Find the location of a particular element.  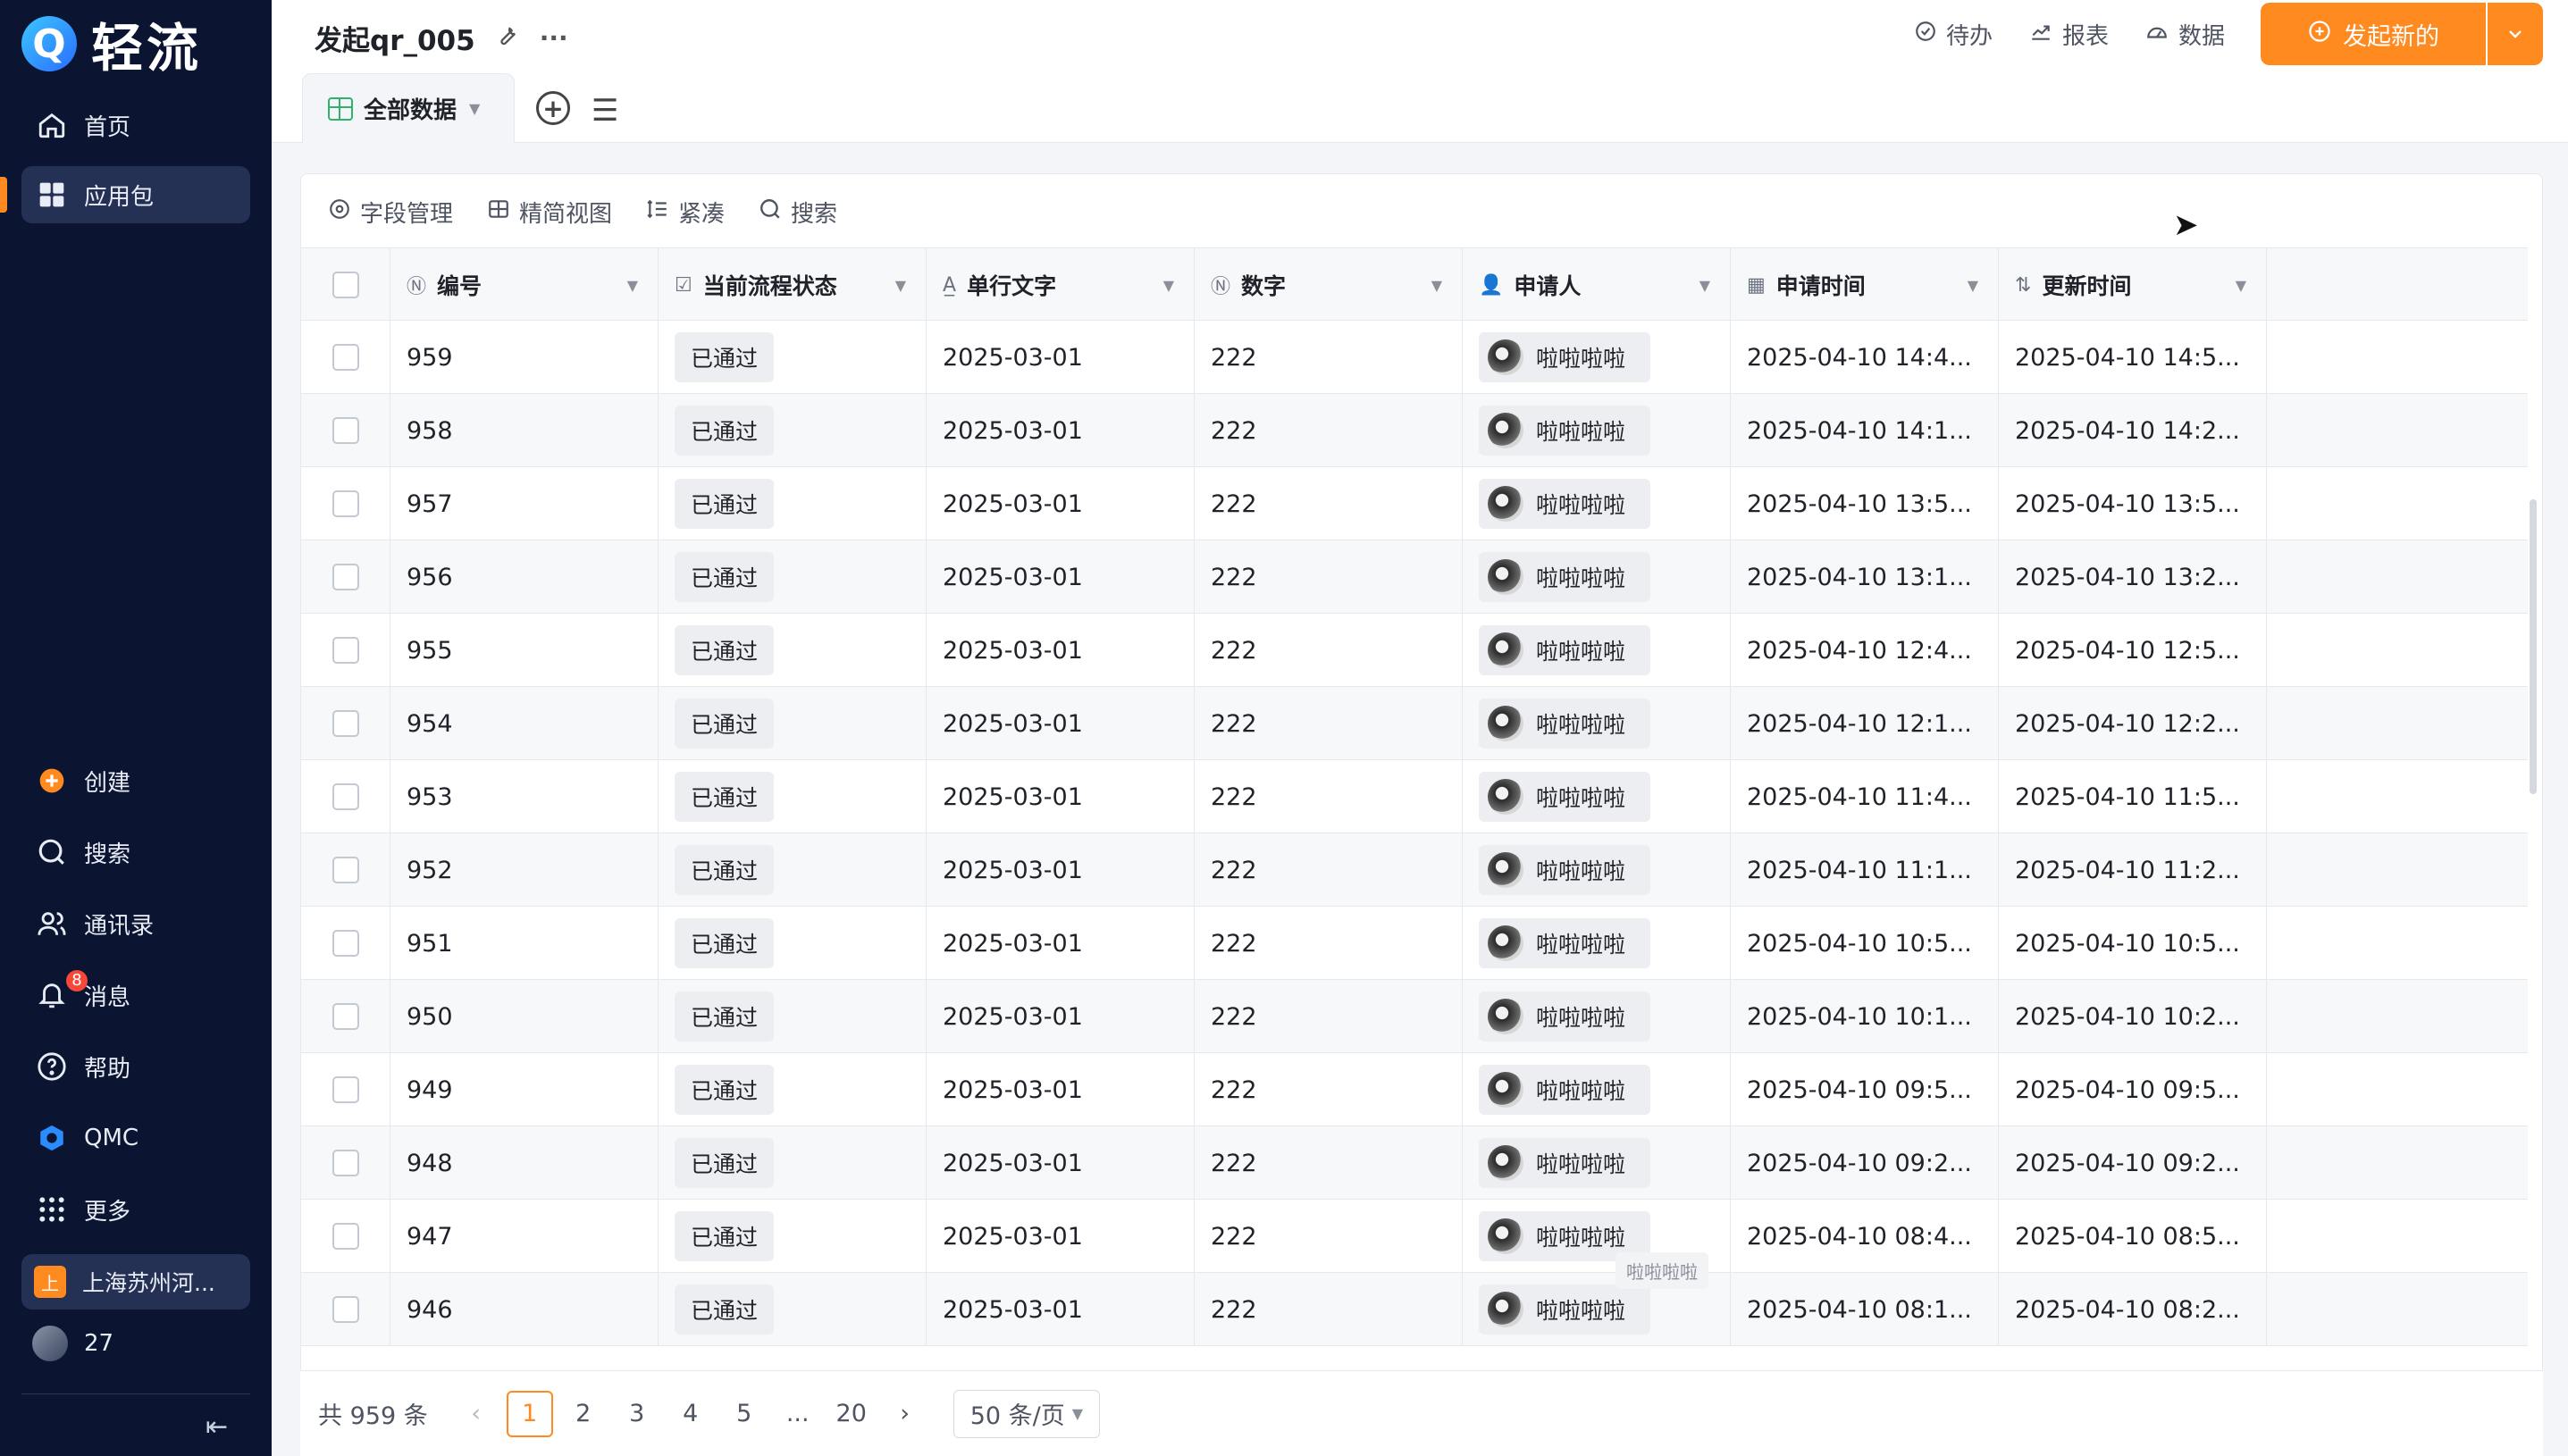

sidebar-item-messages: 8 消息 is located at coordinates (135, 995).